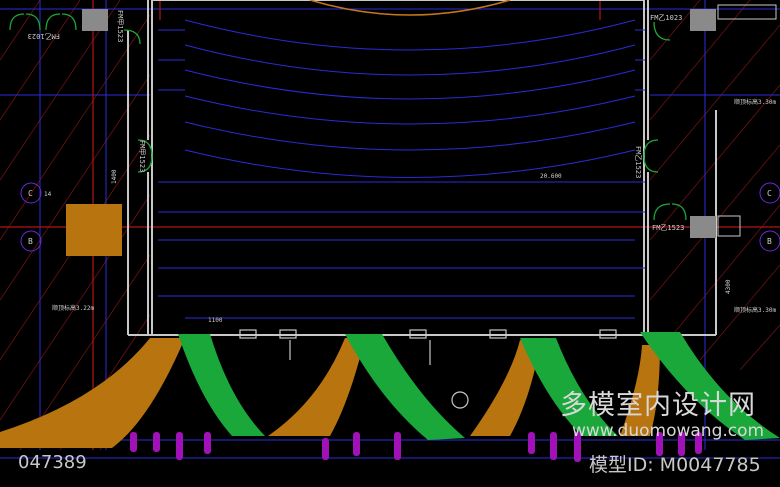 Image resolution: width=780 pixels, height=487 pixels. What do you see at coordinates (668, 228) in the screenshot?
I see `door-tag-right-lower: FM乙1523` at bounding box center [668, 228].